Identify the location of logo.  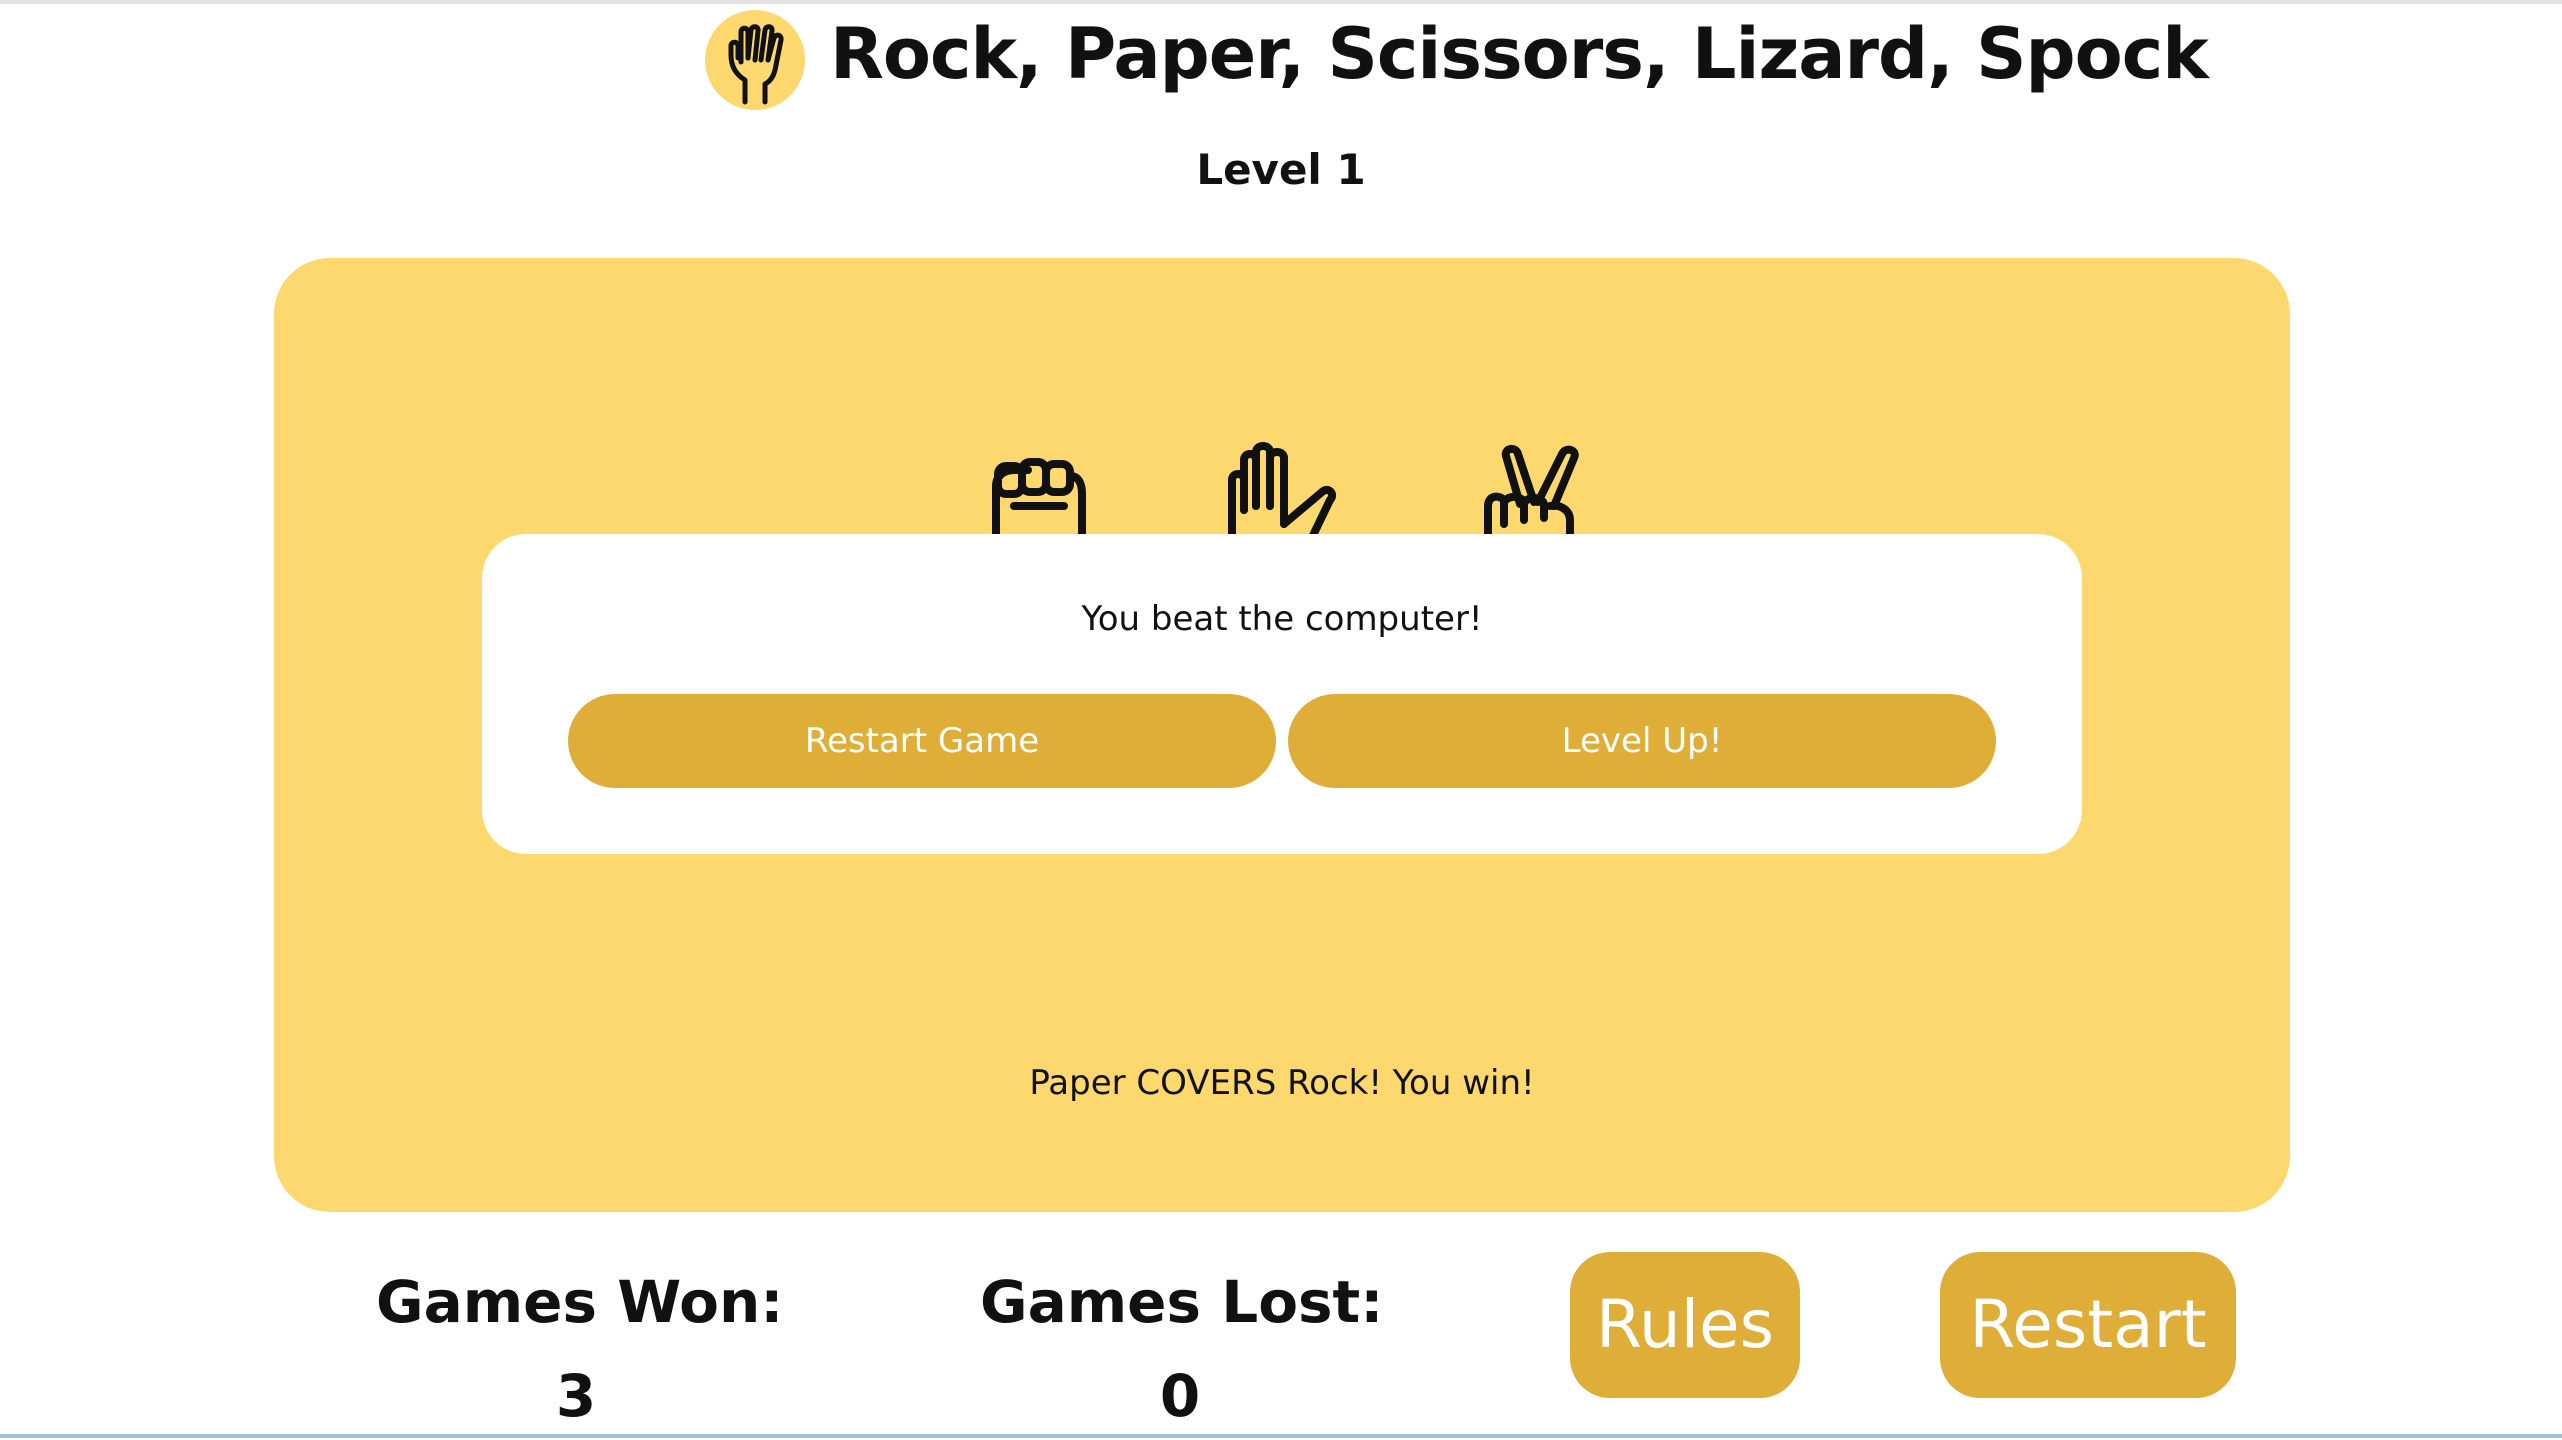
(755, 60).